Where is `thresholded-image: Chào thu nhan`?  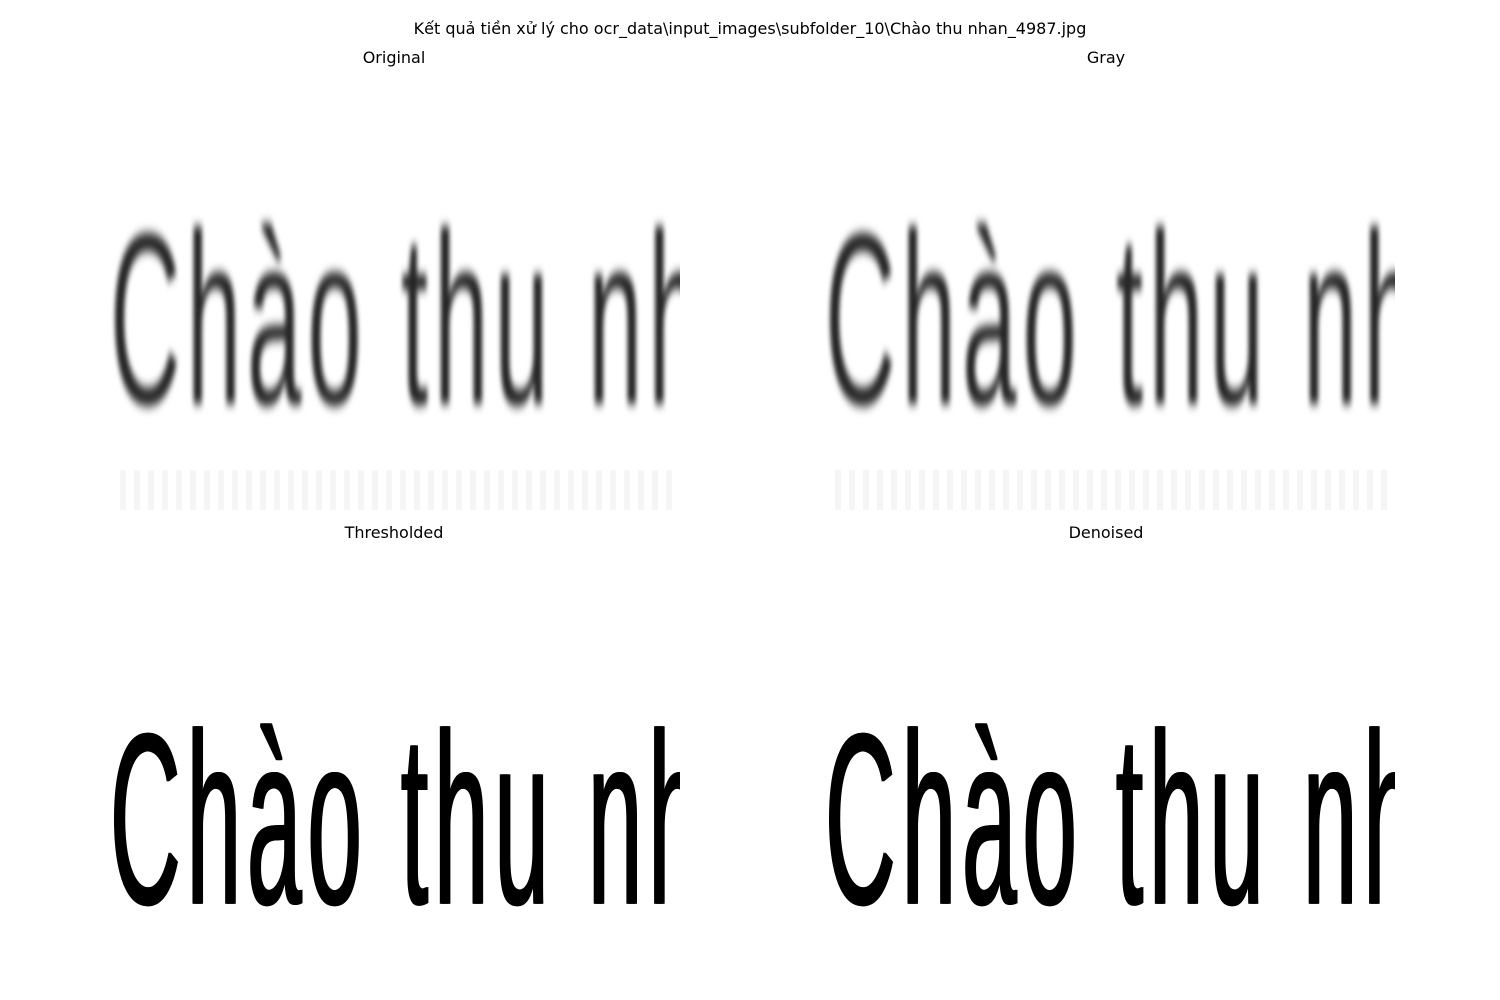 thresholded-image: Chào thu nhan is located at coordinates (390, 825).